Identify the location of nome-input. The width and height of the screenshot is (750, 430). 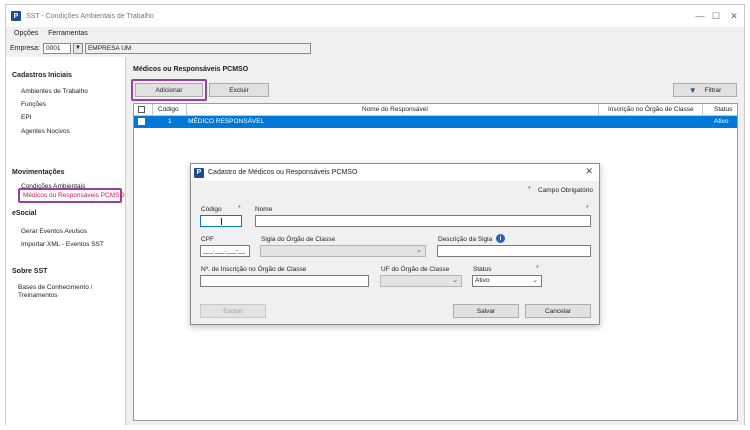
(423, 221).